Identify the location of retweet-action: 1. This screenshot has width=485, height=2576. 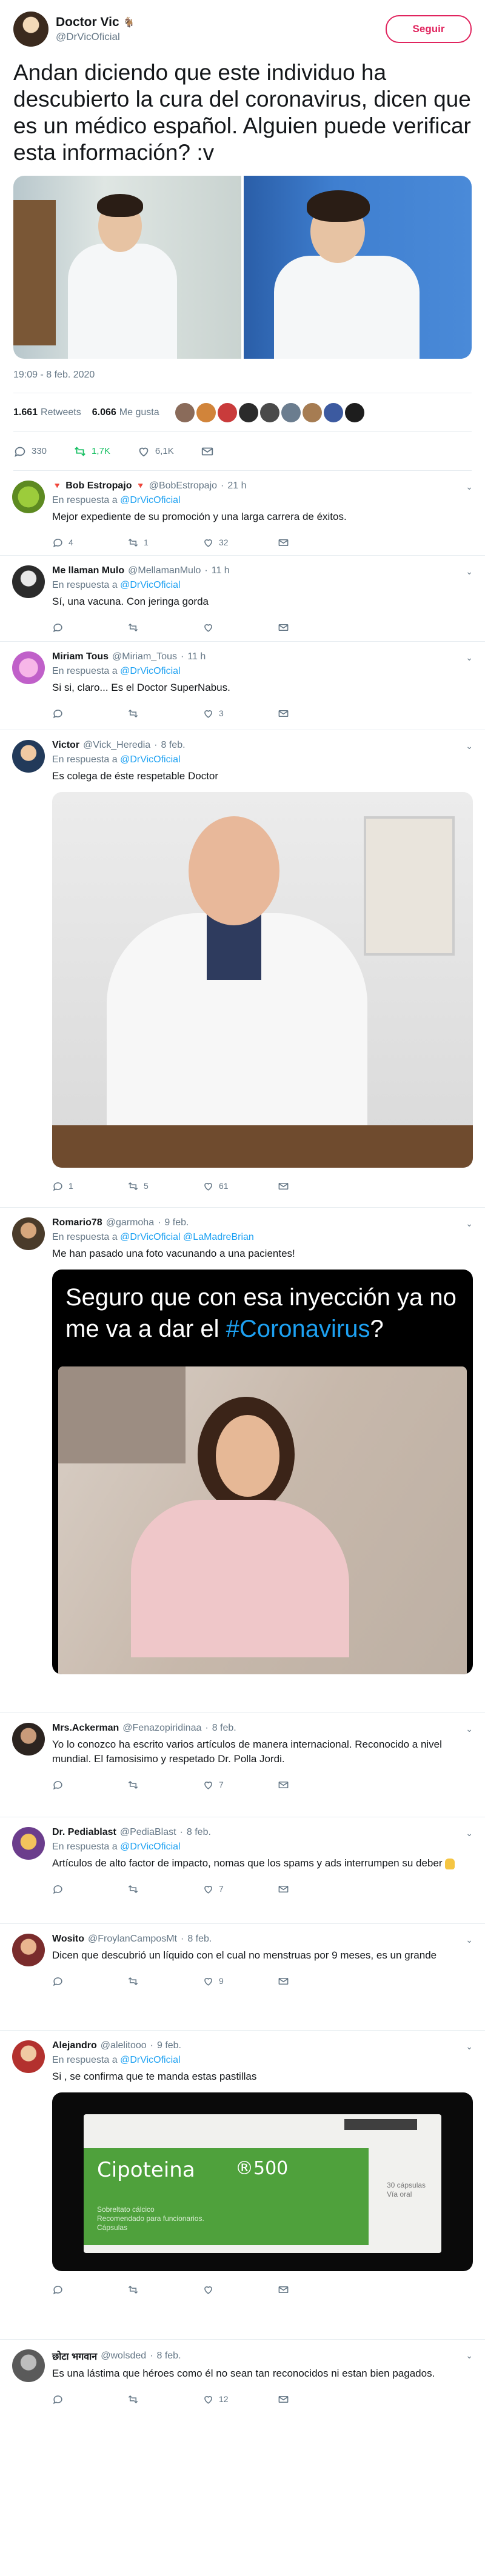
(164, 542).